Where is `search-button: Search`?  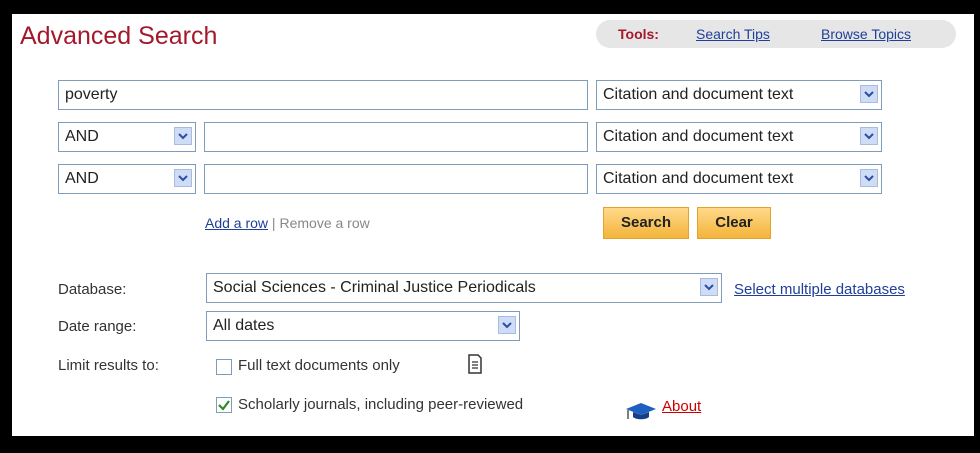 search-button: Search is located at coordinates (646, 223).